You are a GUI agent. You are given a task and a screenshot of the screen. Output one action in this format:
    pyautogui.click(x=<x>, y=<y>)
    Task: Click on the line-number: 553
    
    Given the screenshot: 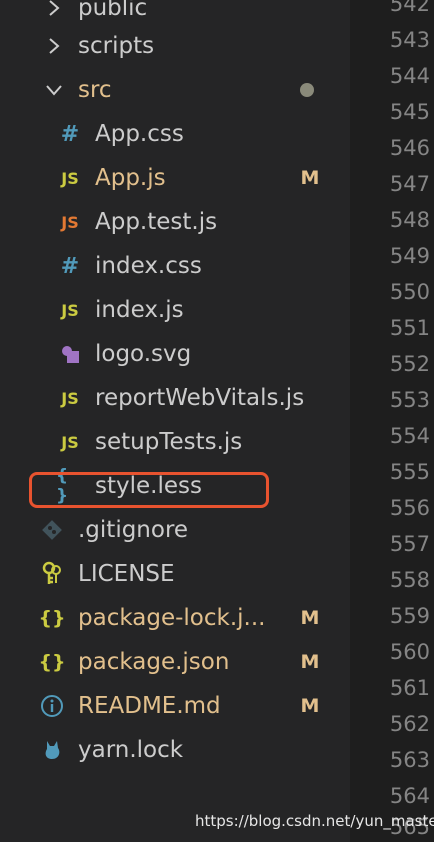 What is the action you would take?
    pyautogui.click(x=409, y=400)
    